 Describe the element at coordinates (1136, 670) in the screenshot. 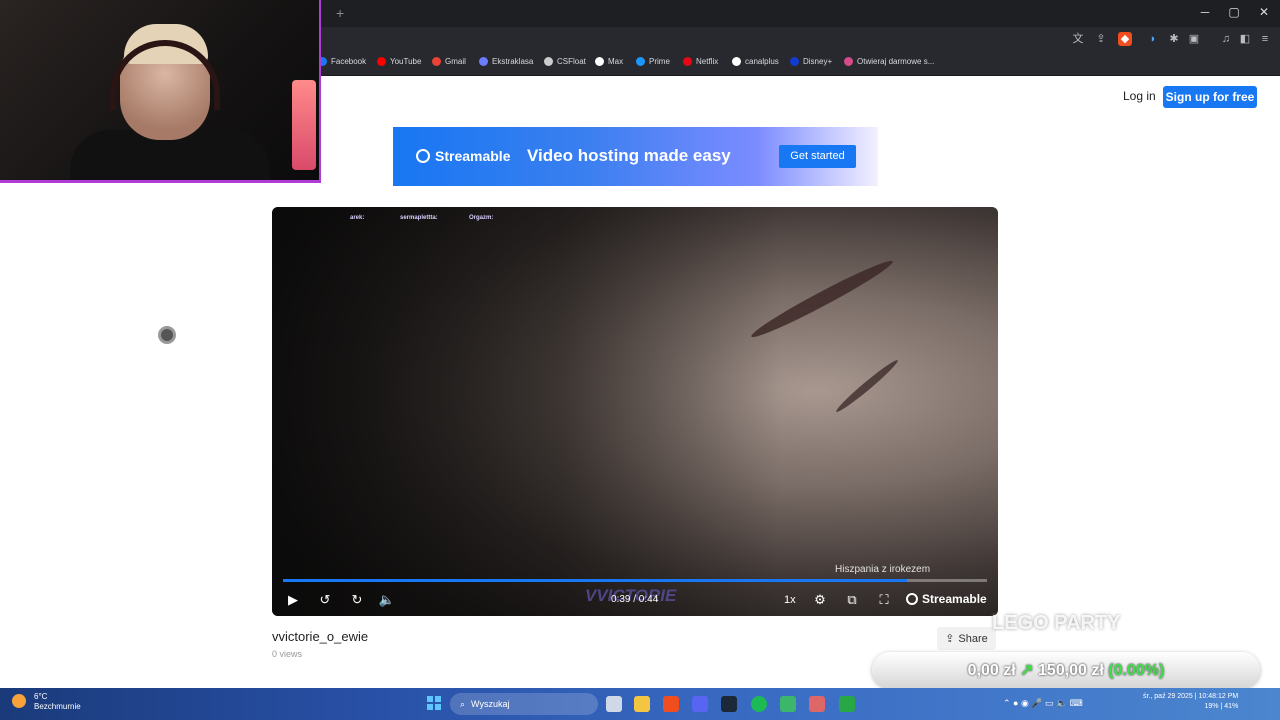

I see `balance-percent: (0.00%)` at that location.